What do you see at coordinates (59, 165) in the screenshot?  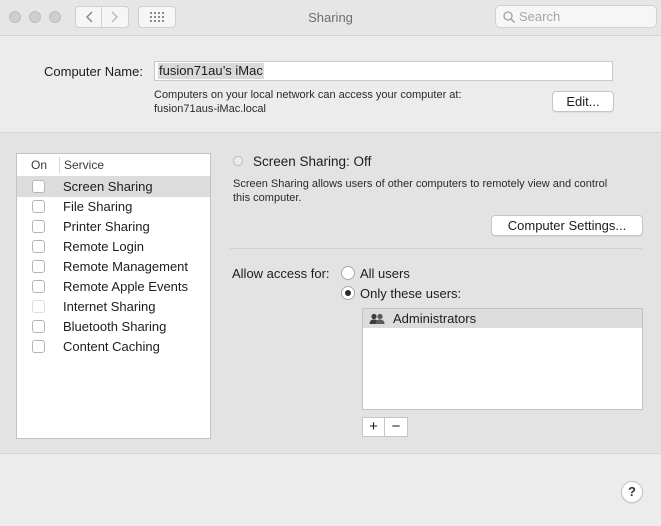 I see `column-divider` at bounding box center [59, 165].